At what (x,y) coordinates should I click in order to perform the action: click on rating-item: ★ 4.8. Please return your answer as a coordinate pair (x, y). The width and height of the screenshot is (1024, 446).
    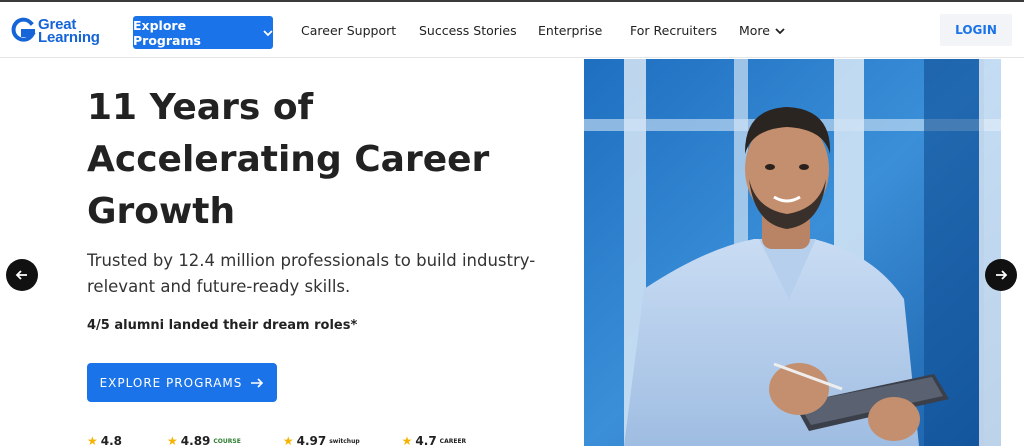
    Looking at the image, I should click on (106, 440).